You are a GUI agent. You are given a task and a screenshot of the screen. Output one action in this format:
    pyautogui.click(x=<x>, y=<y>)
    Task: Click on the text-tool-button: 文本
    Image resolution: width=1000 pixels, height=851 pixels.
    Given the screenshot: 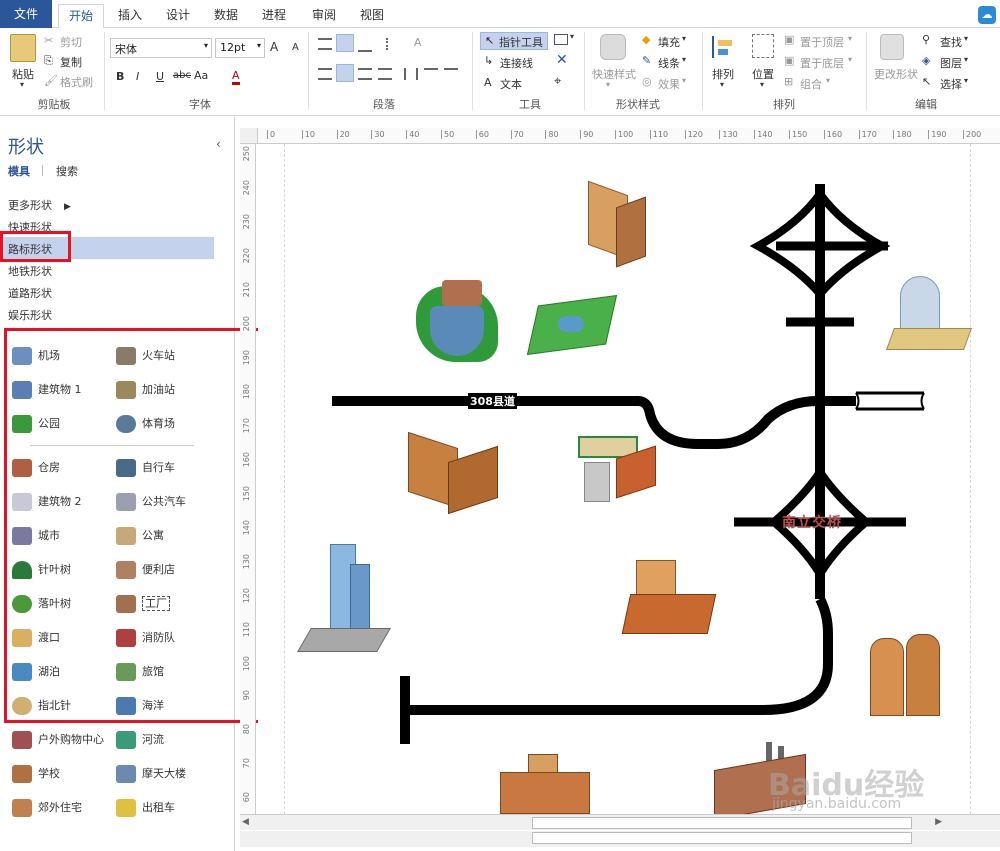 What is the action you would take?
    pyautogui.click(x=511, y=84)
    